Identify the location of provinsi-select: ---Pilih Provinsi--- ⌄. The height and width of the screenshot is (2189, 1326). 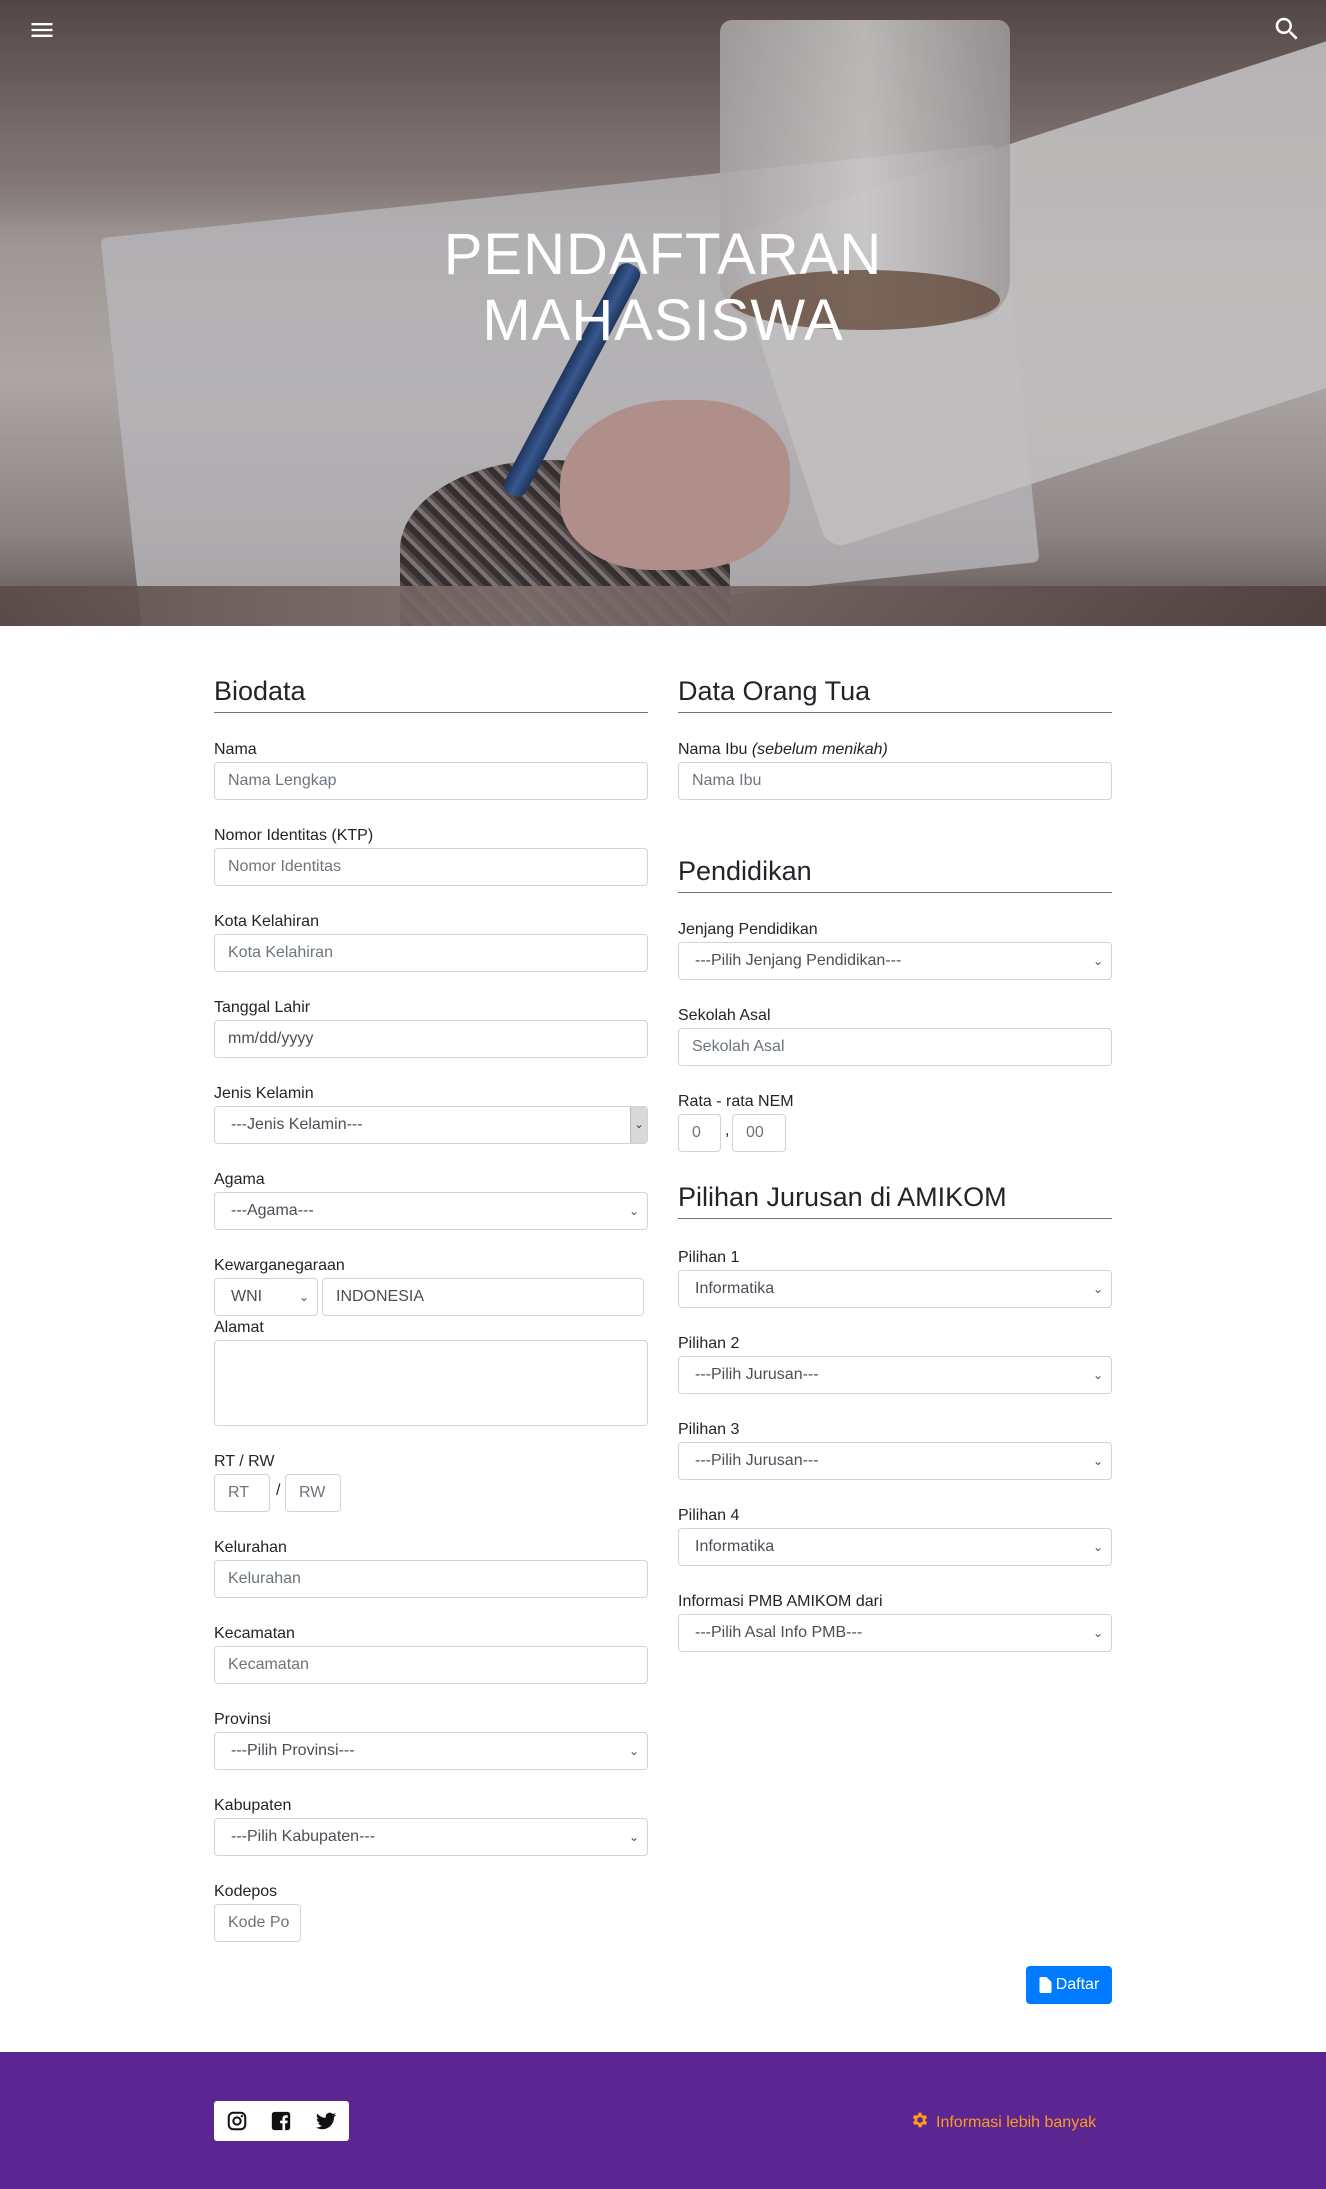
(431, 1751).